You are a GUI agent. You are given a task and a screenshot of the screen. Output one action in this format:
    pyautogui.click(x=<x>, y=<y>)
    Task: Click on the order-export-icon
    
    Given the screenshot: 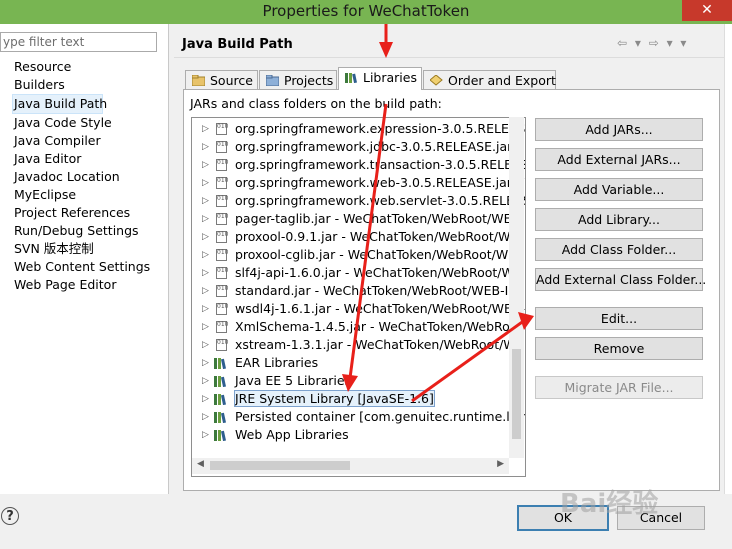 What is the action you would take?
    pyautogui.click(x=436, y=80)
    